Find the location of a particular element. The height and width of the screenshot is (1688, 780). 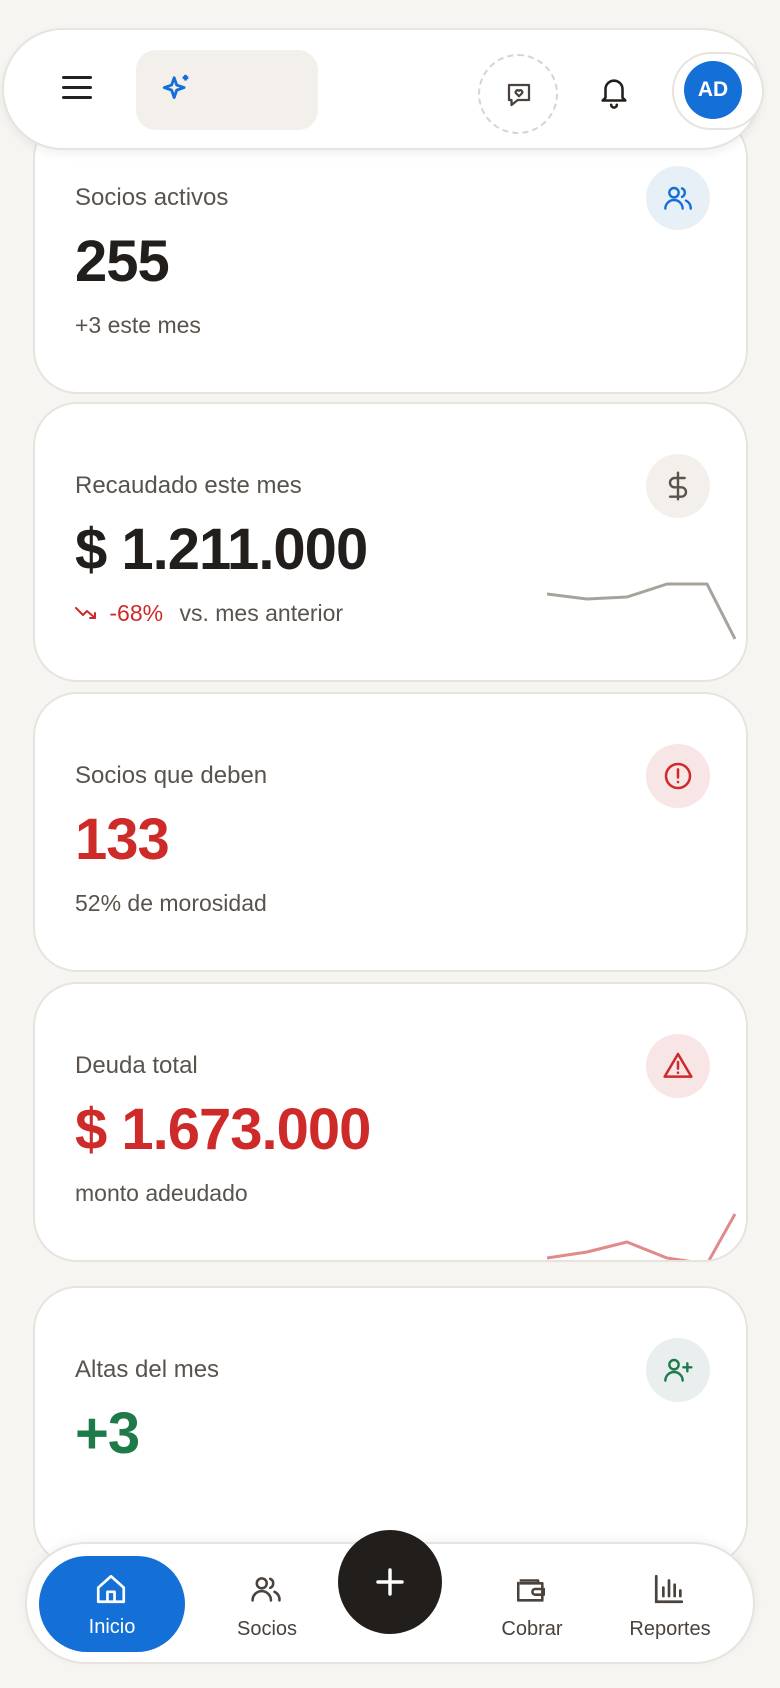

card-value: 133 is located at coordinates (122, 839).